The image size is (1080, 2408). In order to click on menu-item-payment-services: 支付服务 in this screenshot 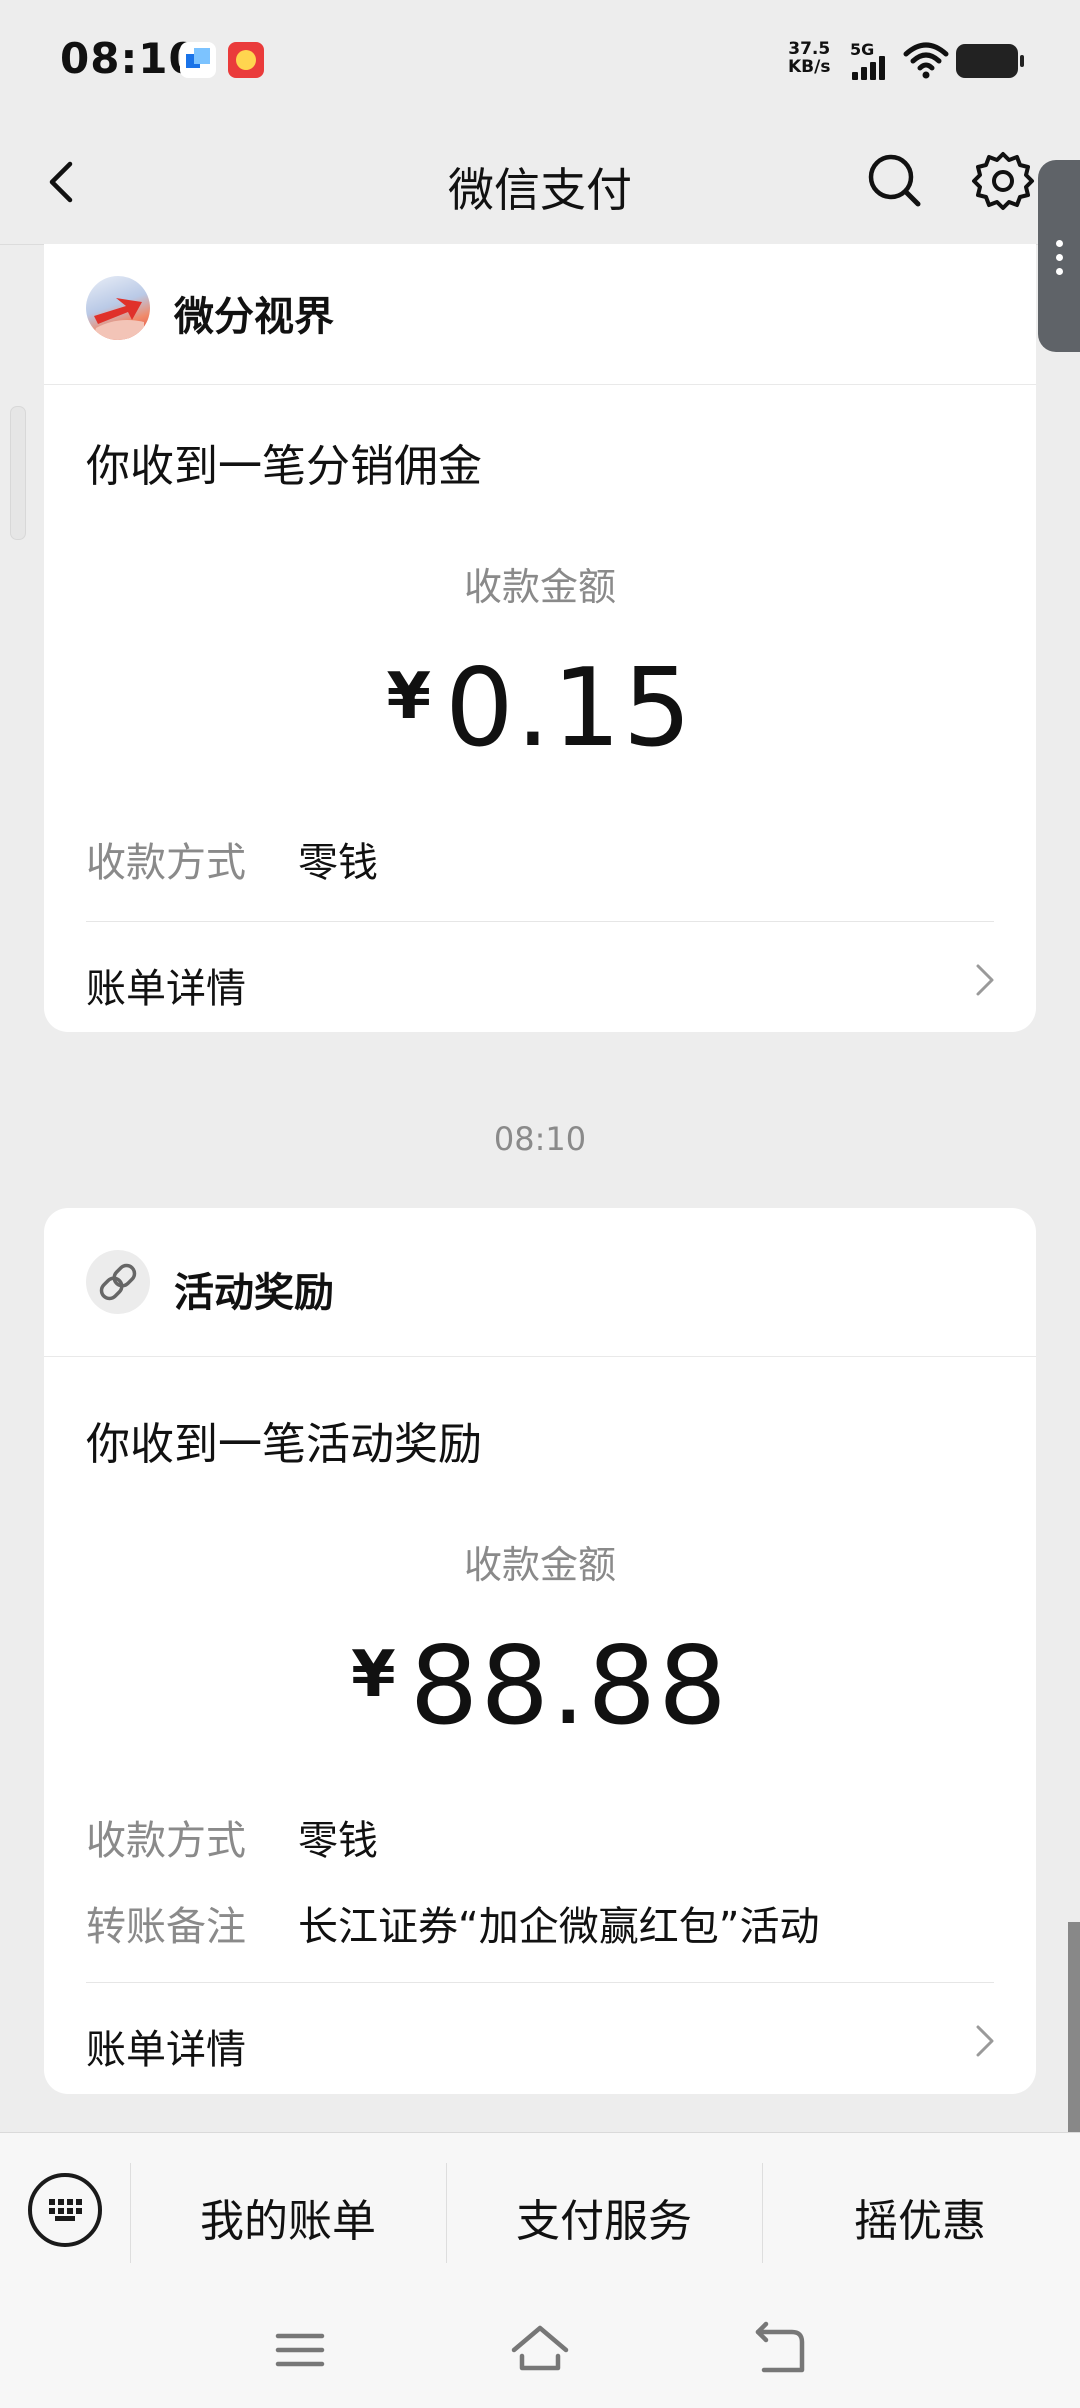, I will do `click(604, 2217)`.